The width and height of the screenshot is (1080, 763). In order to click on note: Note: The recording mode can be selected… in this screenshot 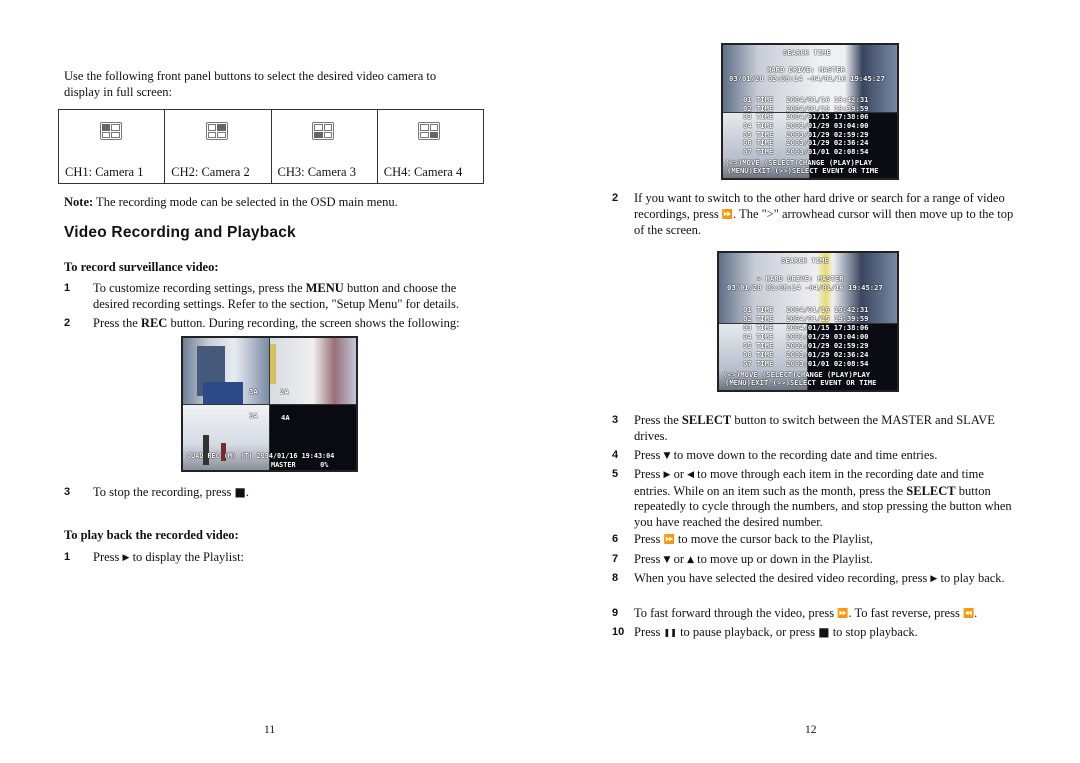, I will do `click(231, 202)`.